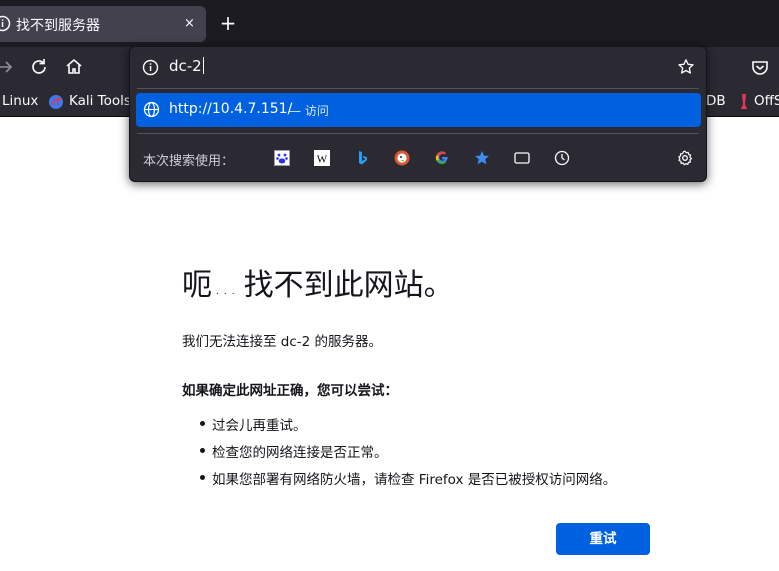  I want to click on bing-icon, so click(362, 158).